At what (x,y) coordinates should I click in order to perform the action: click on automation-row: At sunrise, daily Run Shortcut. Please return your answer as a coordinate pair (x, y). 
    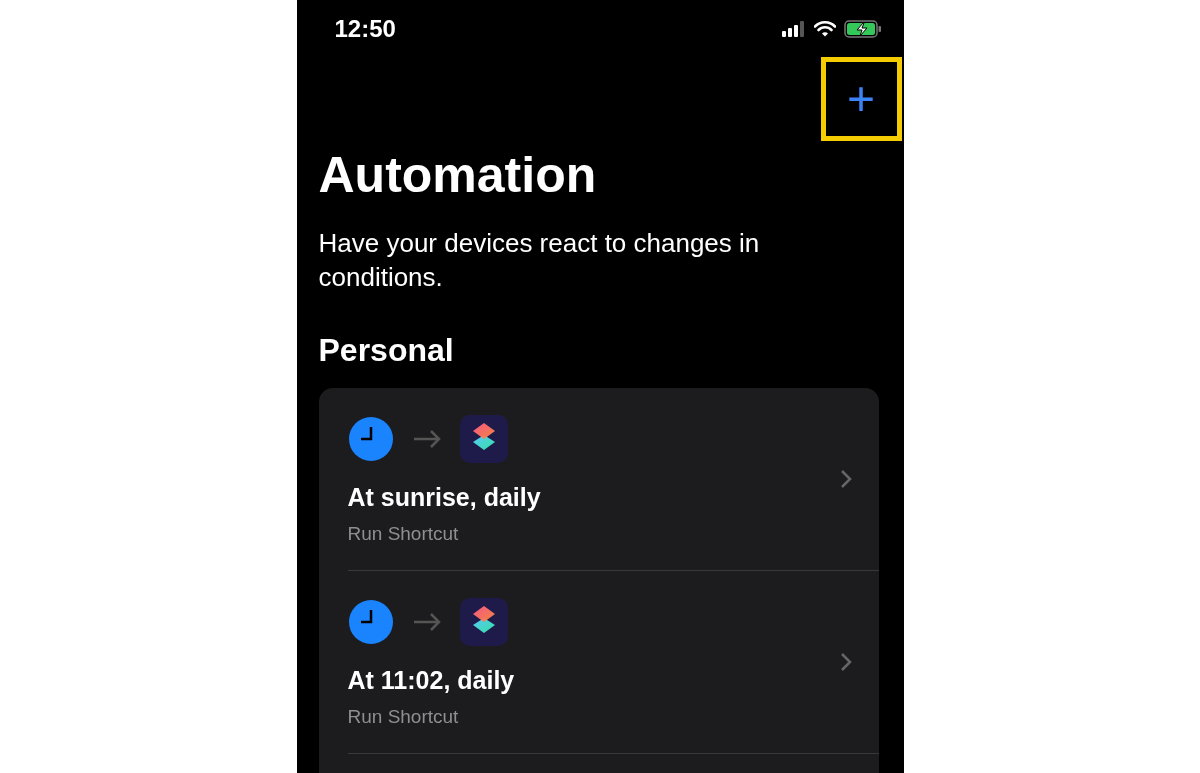
    Looking at the image, I should click on (613, 479).